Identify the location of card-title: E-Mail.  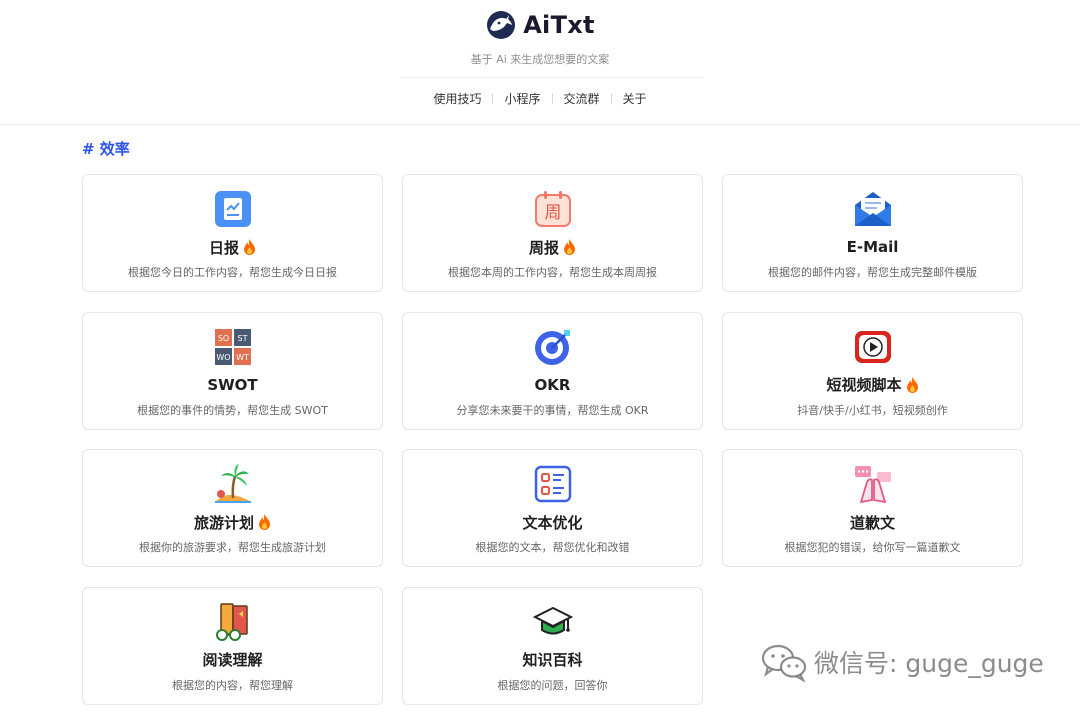
(873, 247).